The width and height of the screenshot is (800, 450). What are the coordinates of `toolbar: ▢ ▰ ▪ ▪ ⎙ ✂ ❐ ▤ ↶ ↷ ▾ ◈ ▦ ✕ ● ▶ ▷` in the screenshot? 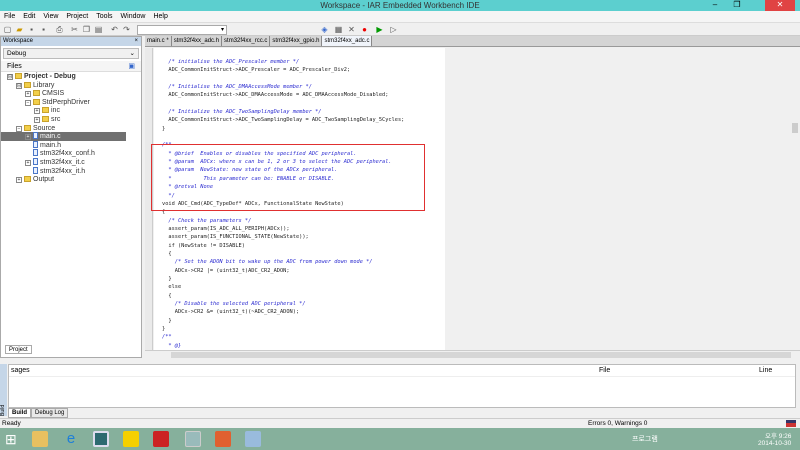 It's located at (400, 29).